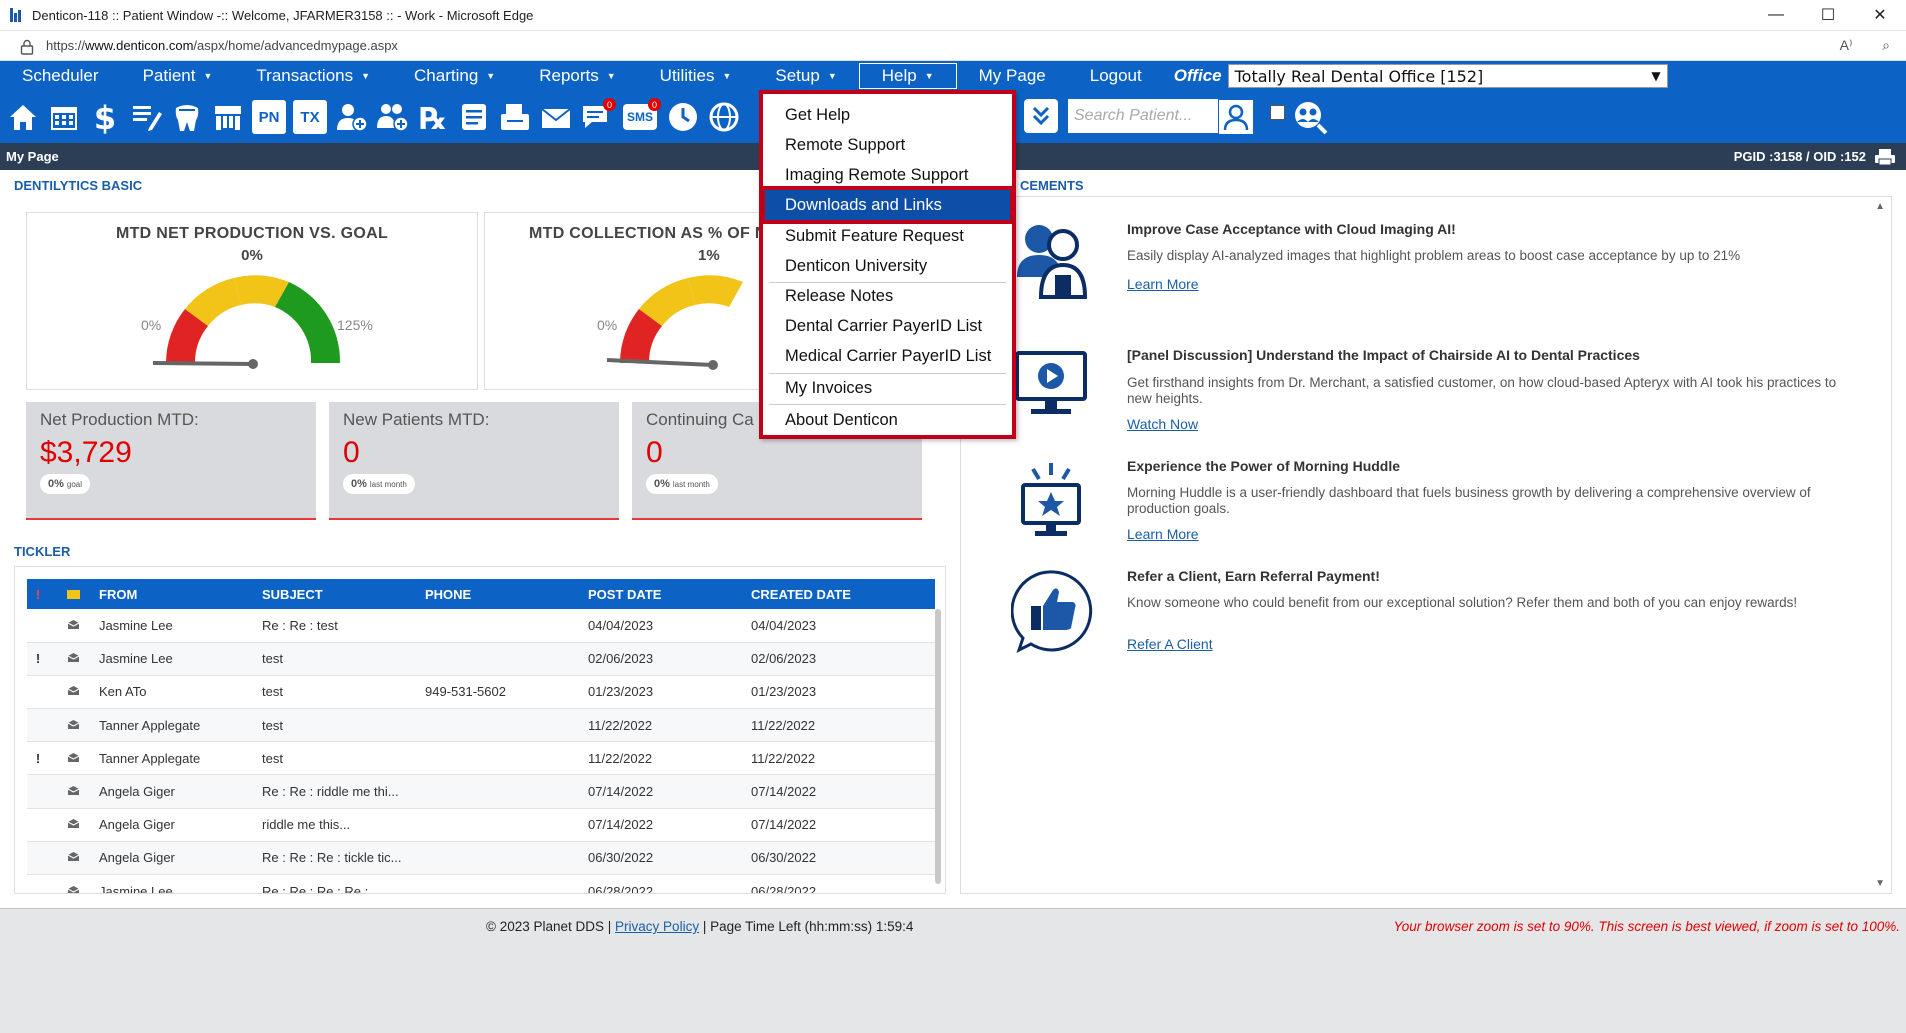 Image resolution: width=1906 pixels, height=1033 pixels. What do you see at coordinates (887, 175) in the screenshot?
I see `menu-item-imaging-remote-support: Imaging Remote Support` at bounding box center [887, 175].